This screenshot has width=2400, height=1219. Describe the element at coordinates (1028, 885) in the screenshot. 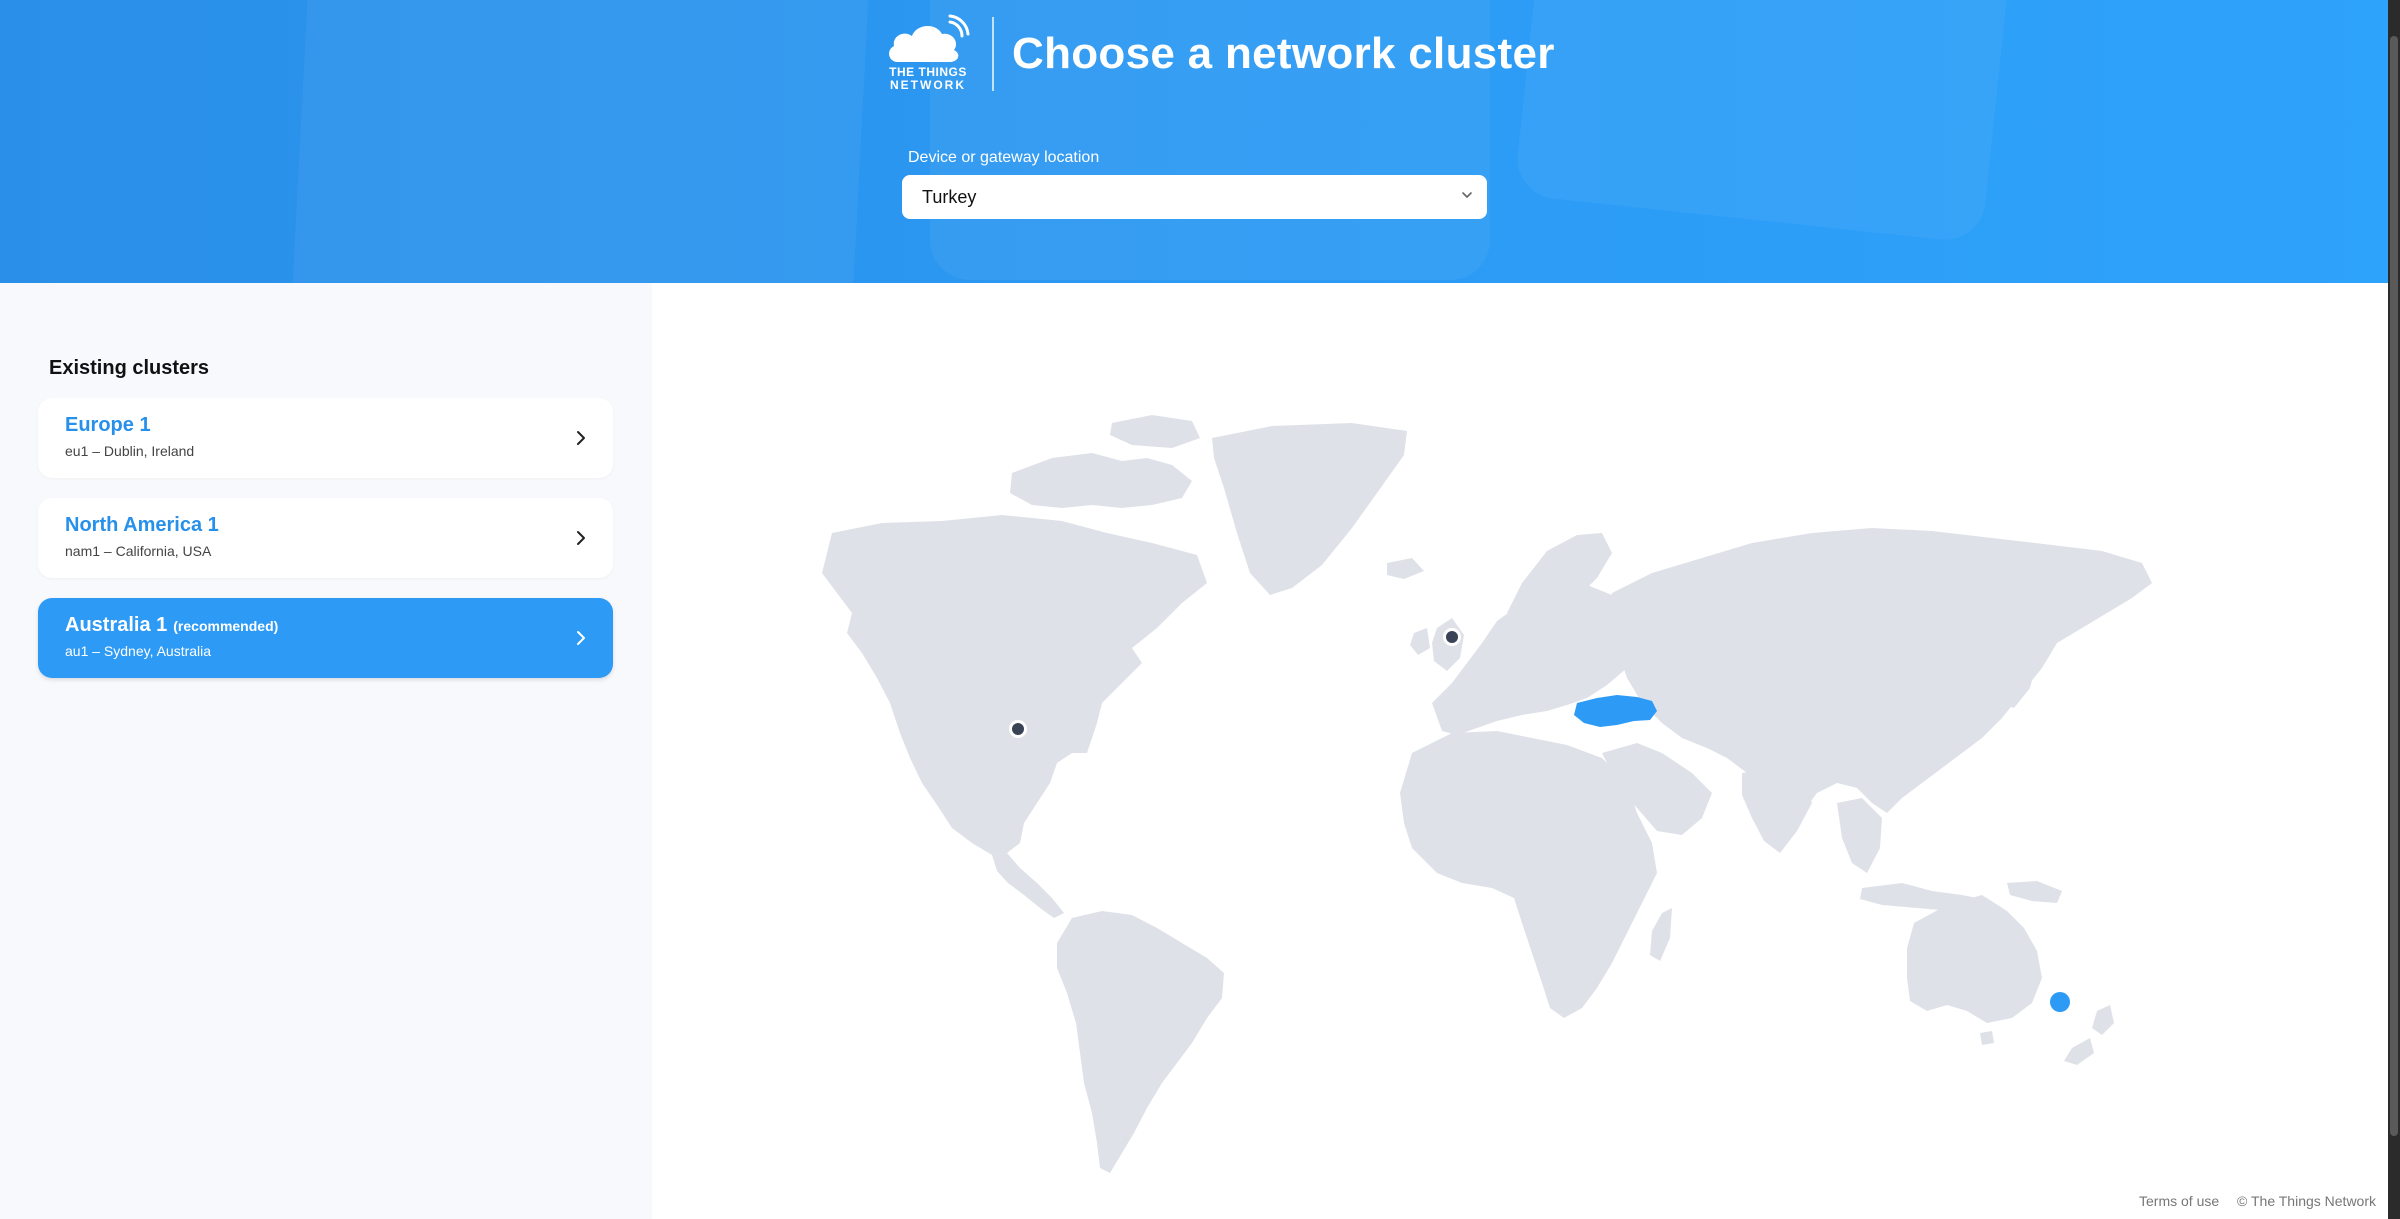

I see `land-central-america` at that location.